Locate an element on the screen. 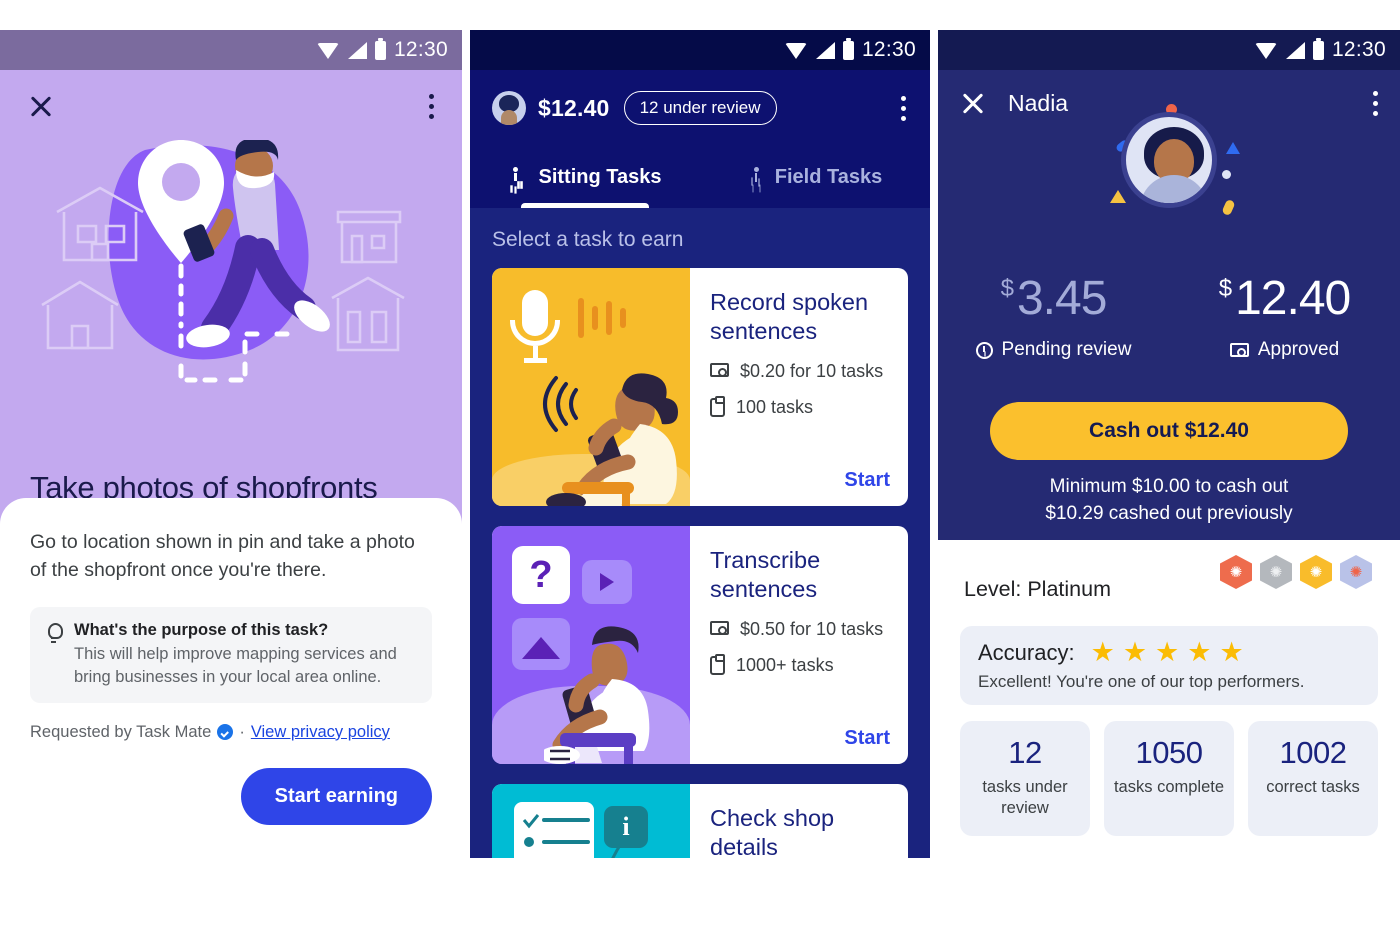  user-avatar-large is located at coordinates (1169, 160).